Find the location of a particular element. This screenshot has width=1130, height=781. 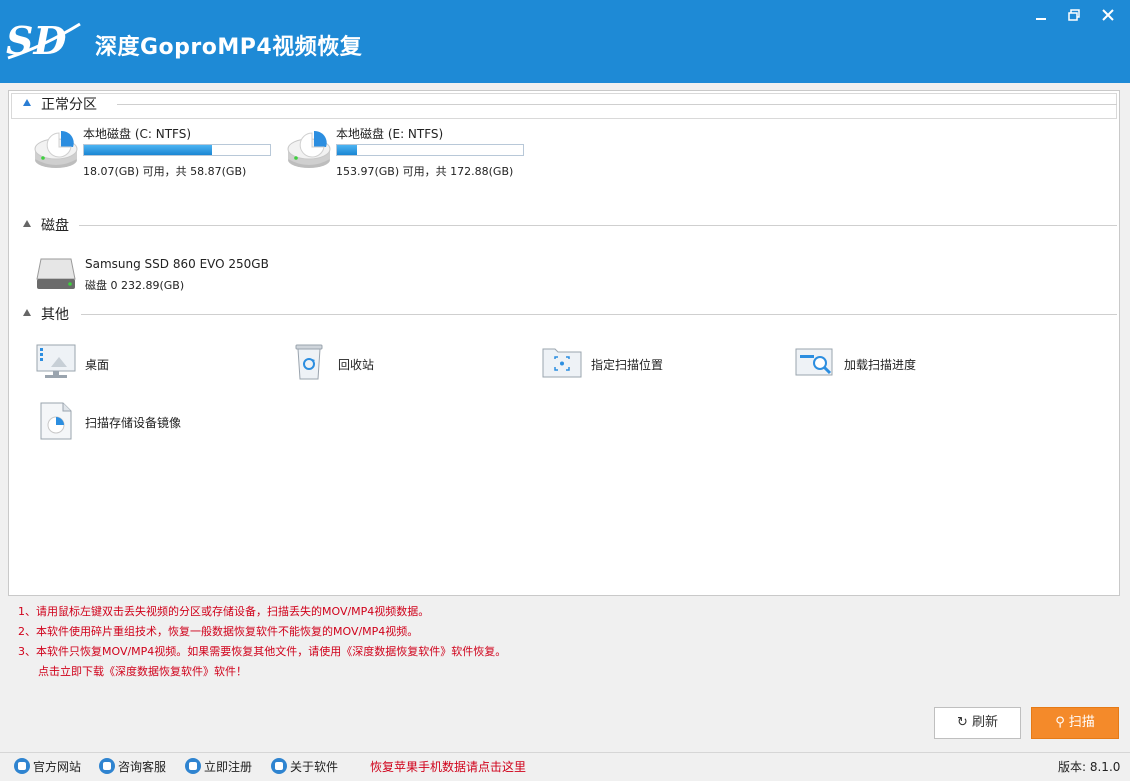

version-label: 版本: 8.1.0 is located at coordinates (1089, 767).